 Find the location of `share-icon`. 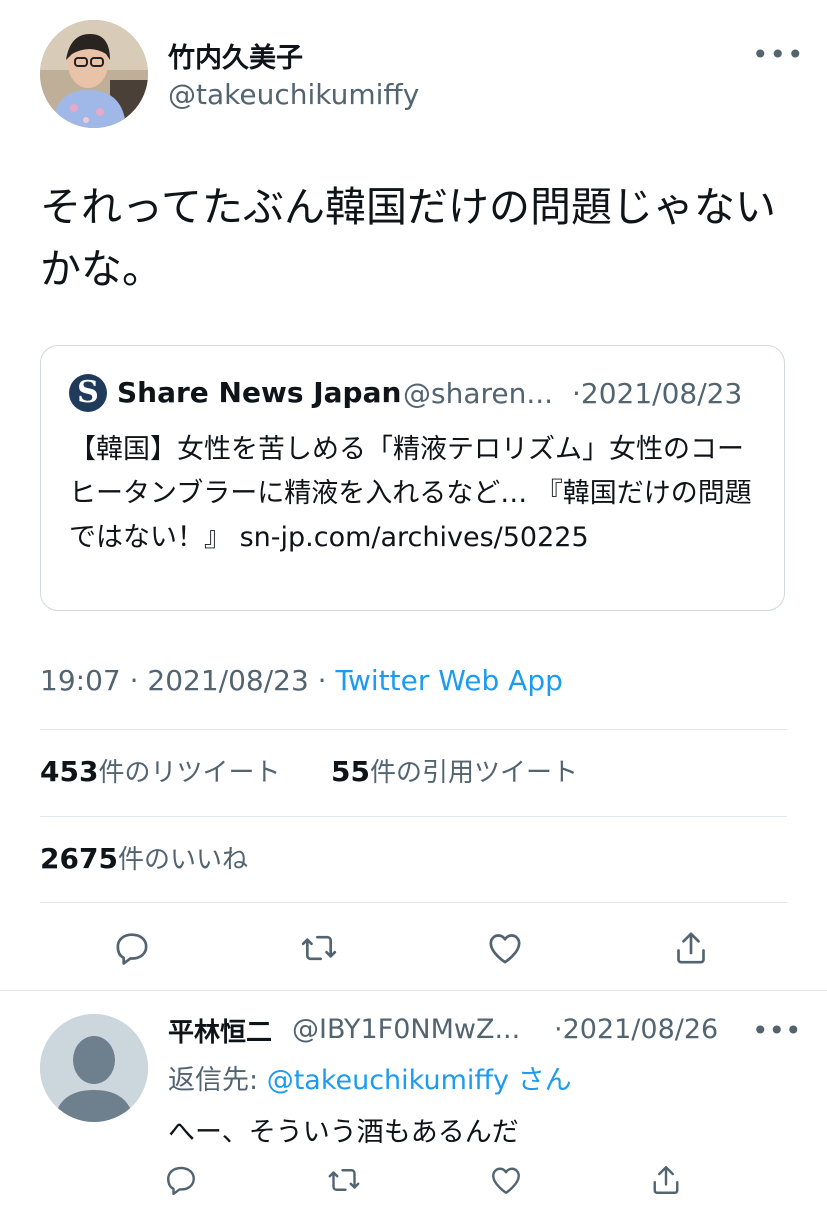

share-icon is located at coordinates (691, 948).